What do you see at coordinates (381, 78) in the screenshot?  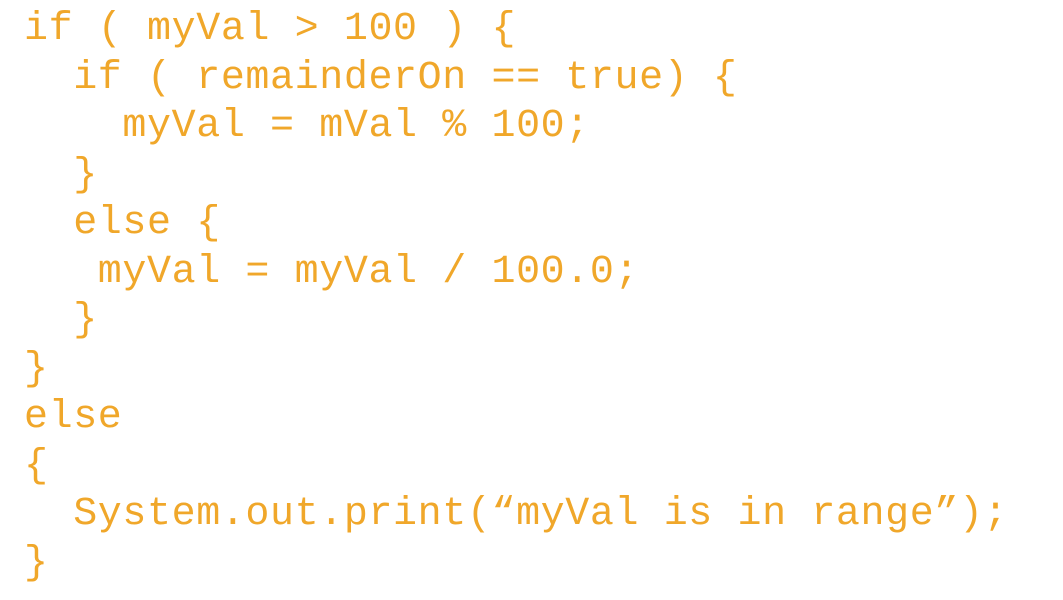 I see `code-line-2: if ( remainderOn == true) {` at bounding box center [381, 78].